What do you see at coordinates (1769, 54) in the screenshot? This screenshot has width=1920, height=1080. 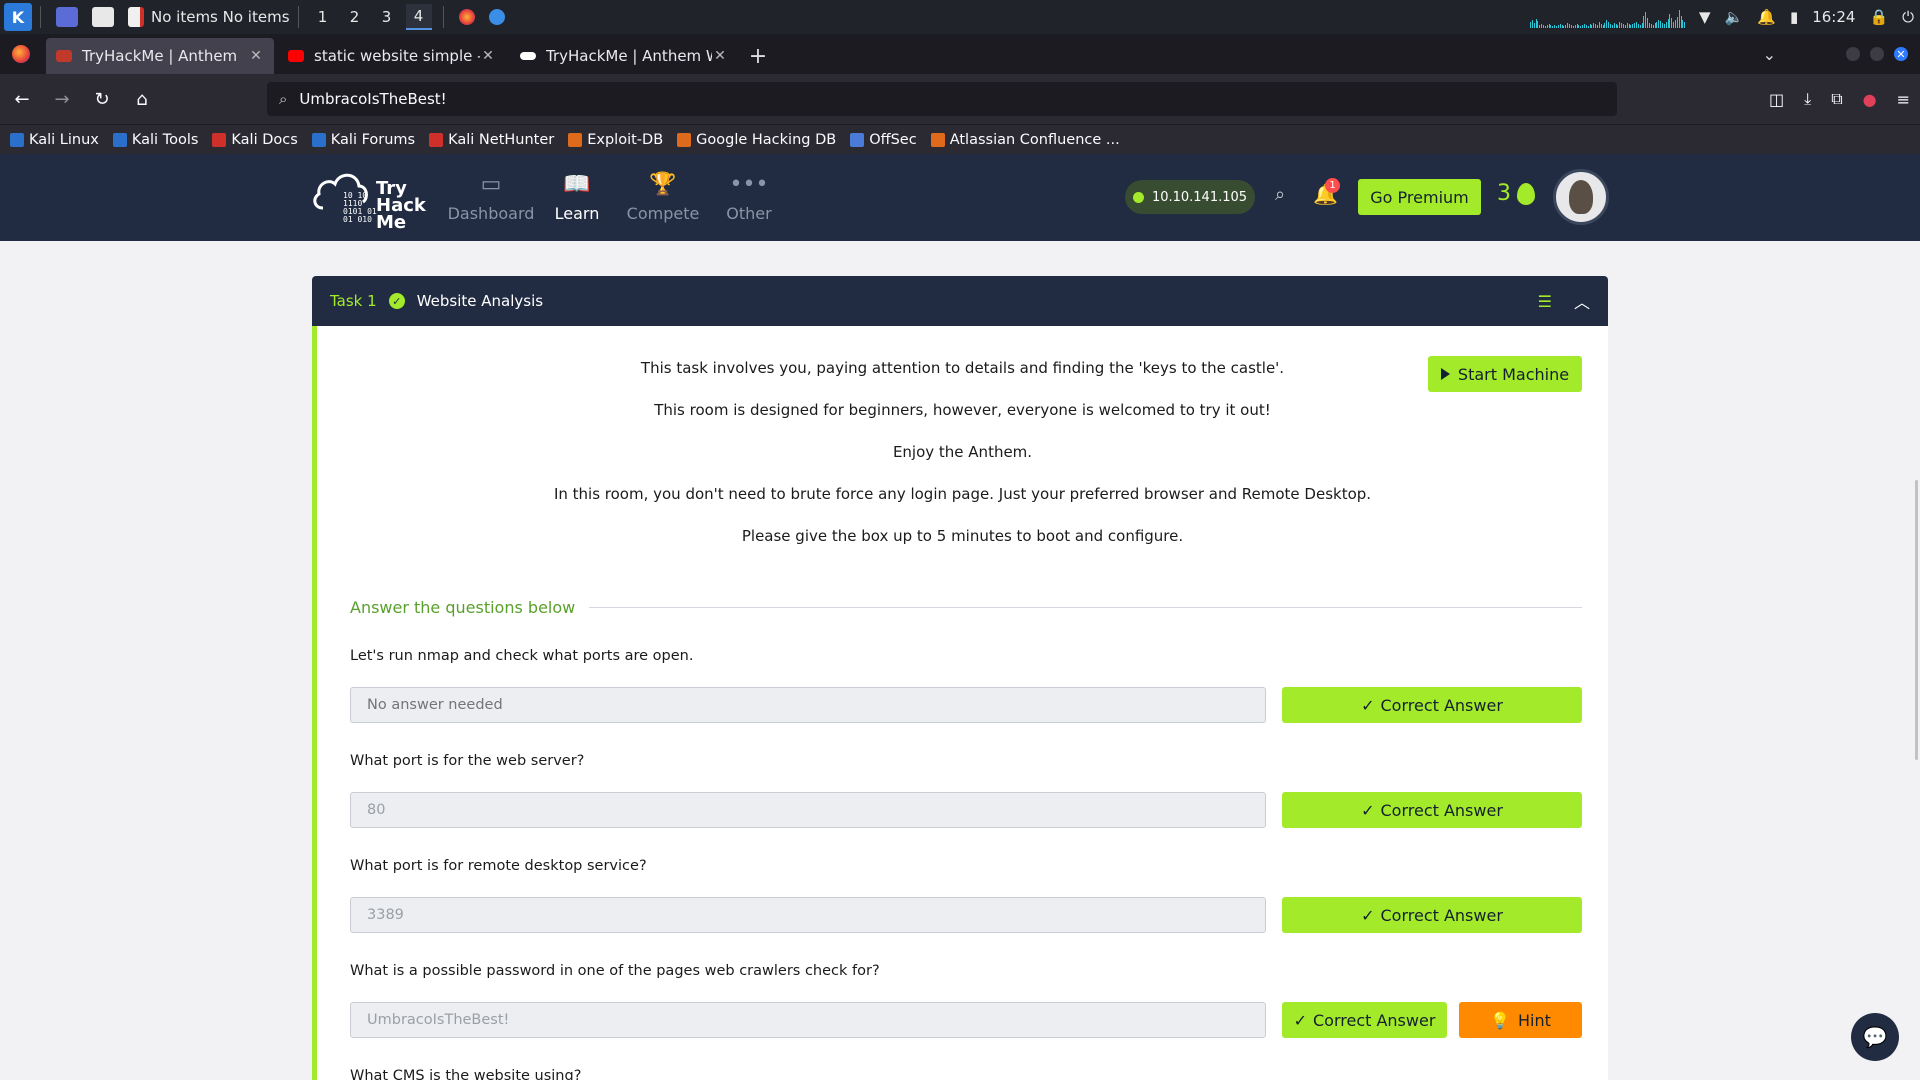 I see `list-tabs-chevron-down-icon: ⌄` at bounding box center [1769, 54].